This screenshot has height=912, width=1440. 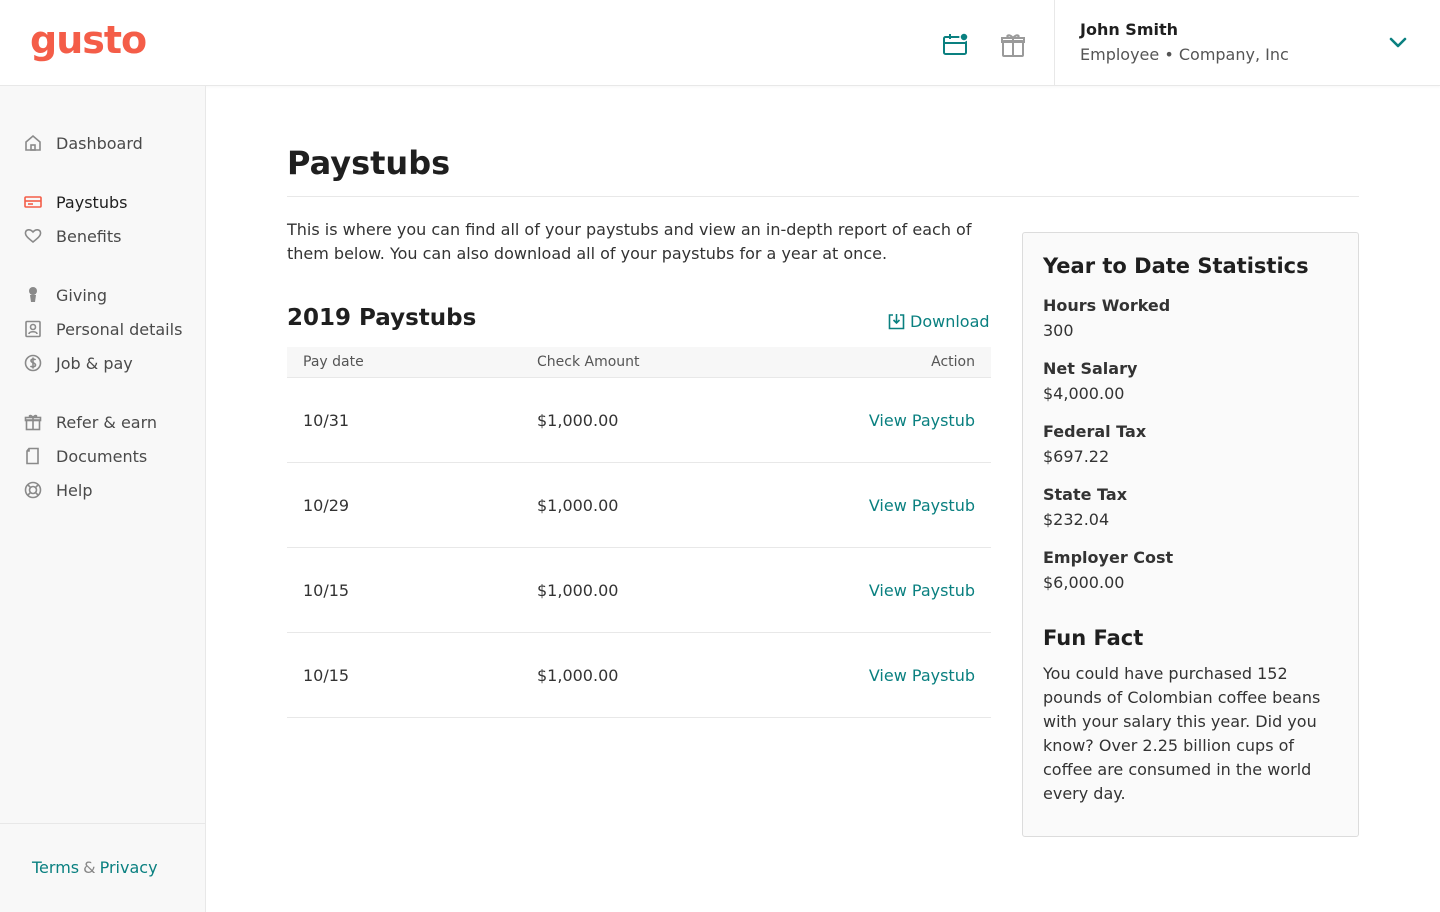 I want to click on footer-ampersand: &, so click(x=89, y=867).